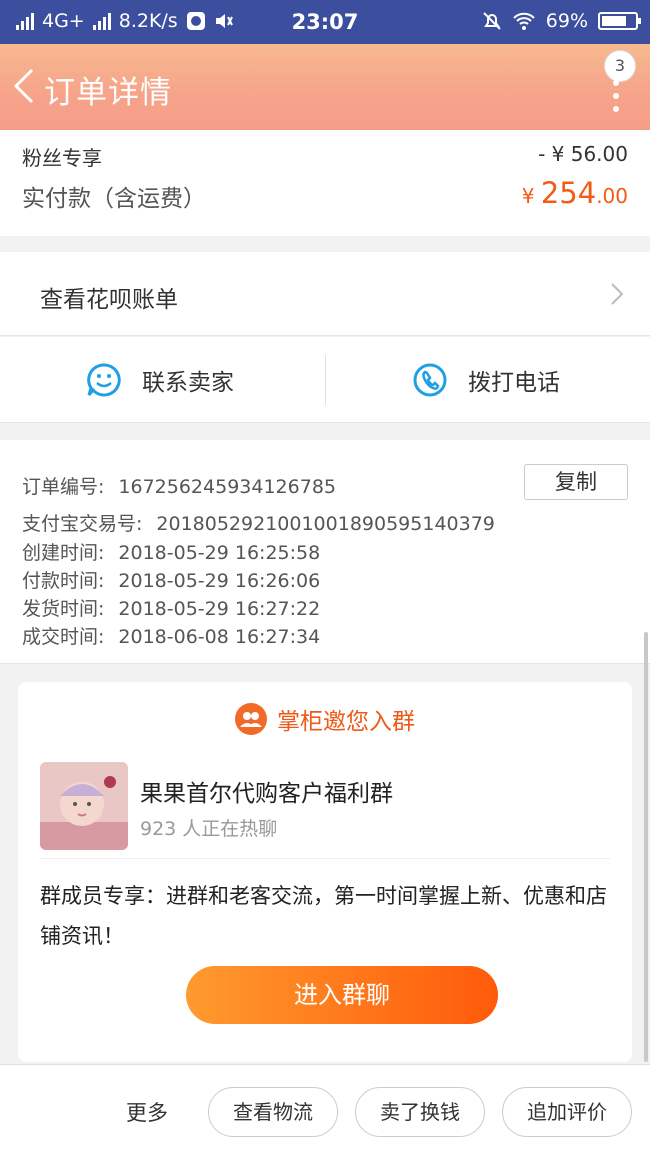 This screenshot has width=650, height=1155. Describe the element at coordinates (566, 21) in the screenshot. I see `battery-percent: 69%` at that location.